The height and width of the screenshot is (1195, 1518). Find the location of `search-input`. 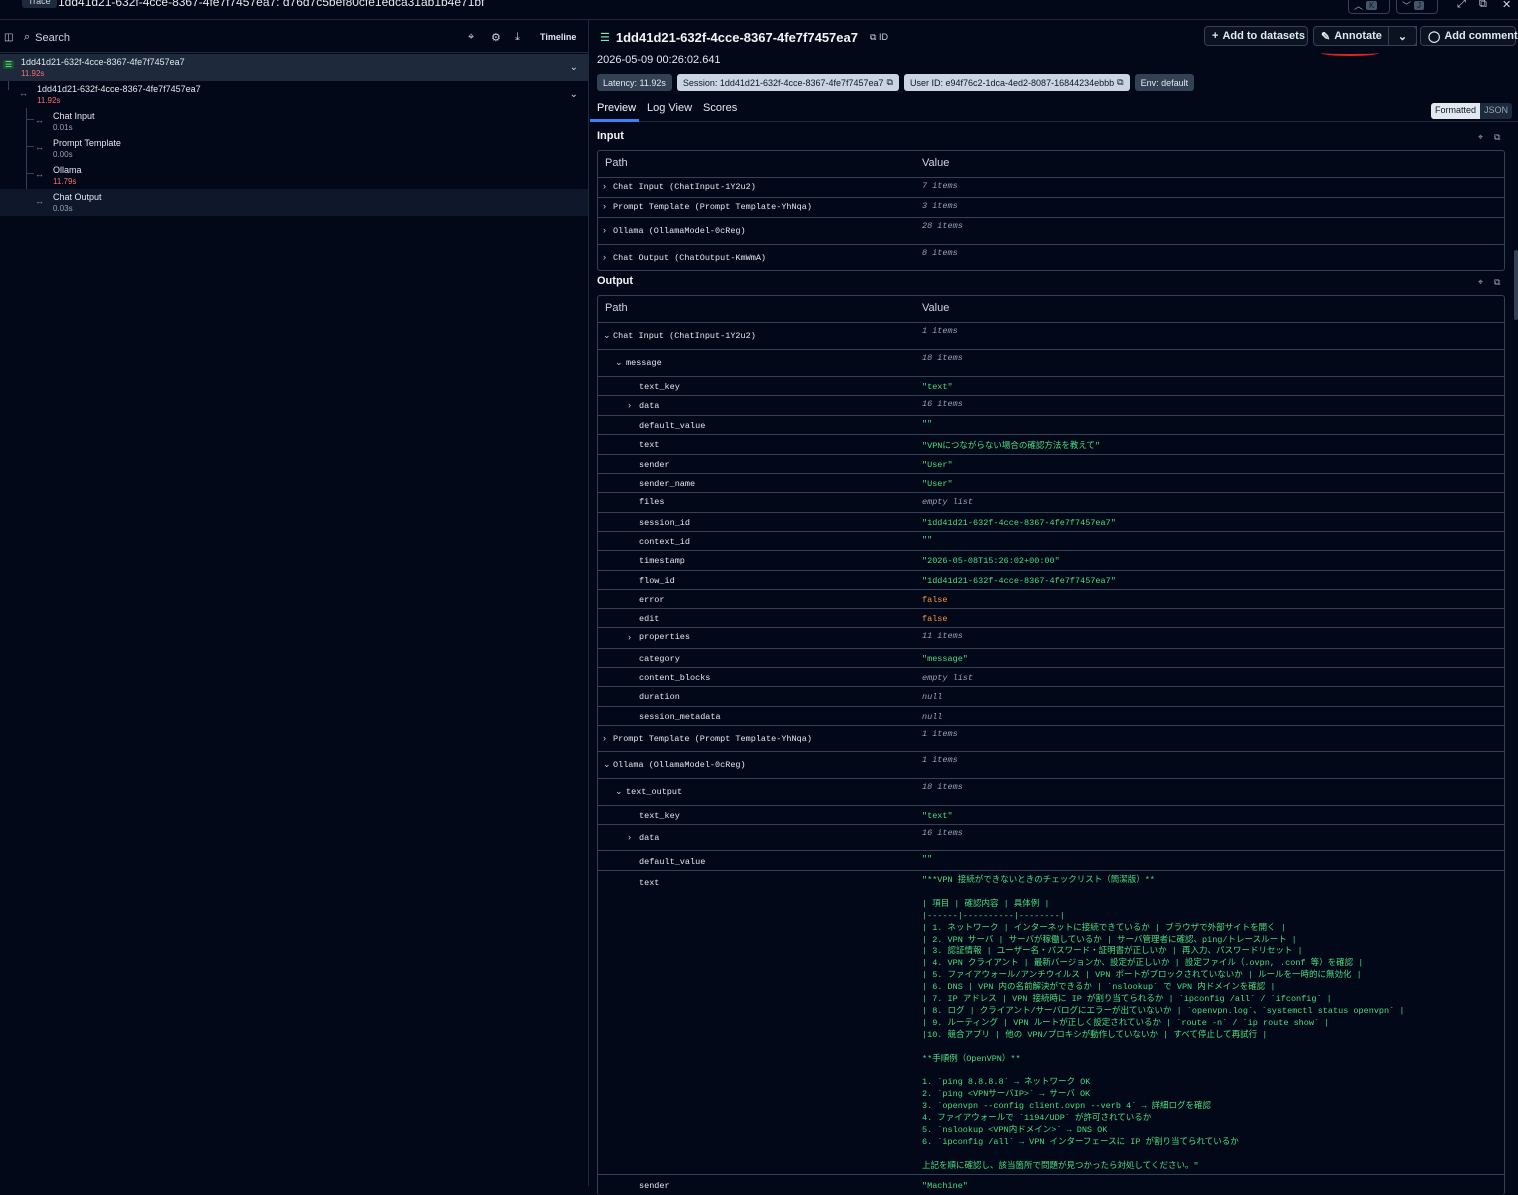

search-input is located at coordinates (135, 37).